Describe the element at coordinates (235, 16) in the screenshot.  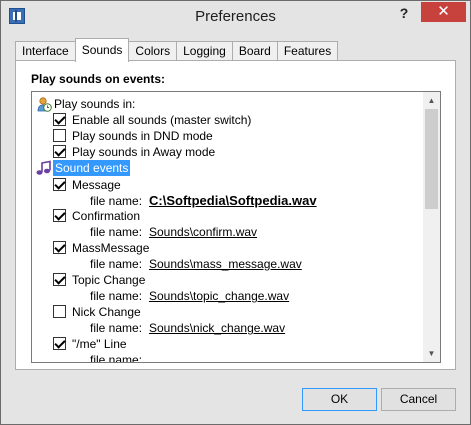
I see `title-bar: Preferences ? ✕` at that location.